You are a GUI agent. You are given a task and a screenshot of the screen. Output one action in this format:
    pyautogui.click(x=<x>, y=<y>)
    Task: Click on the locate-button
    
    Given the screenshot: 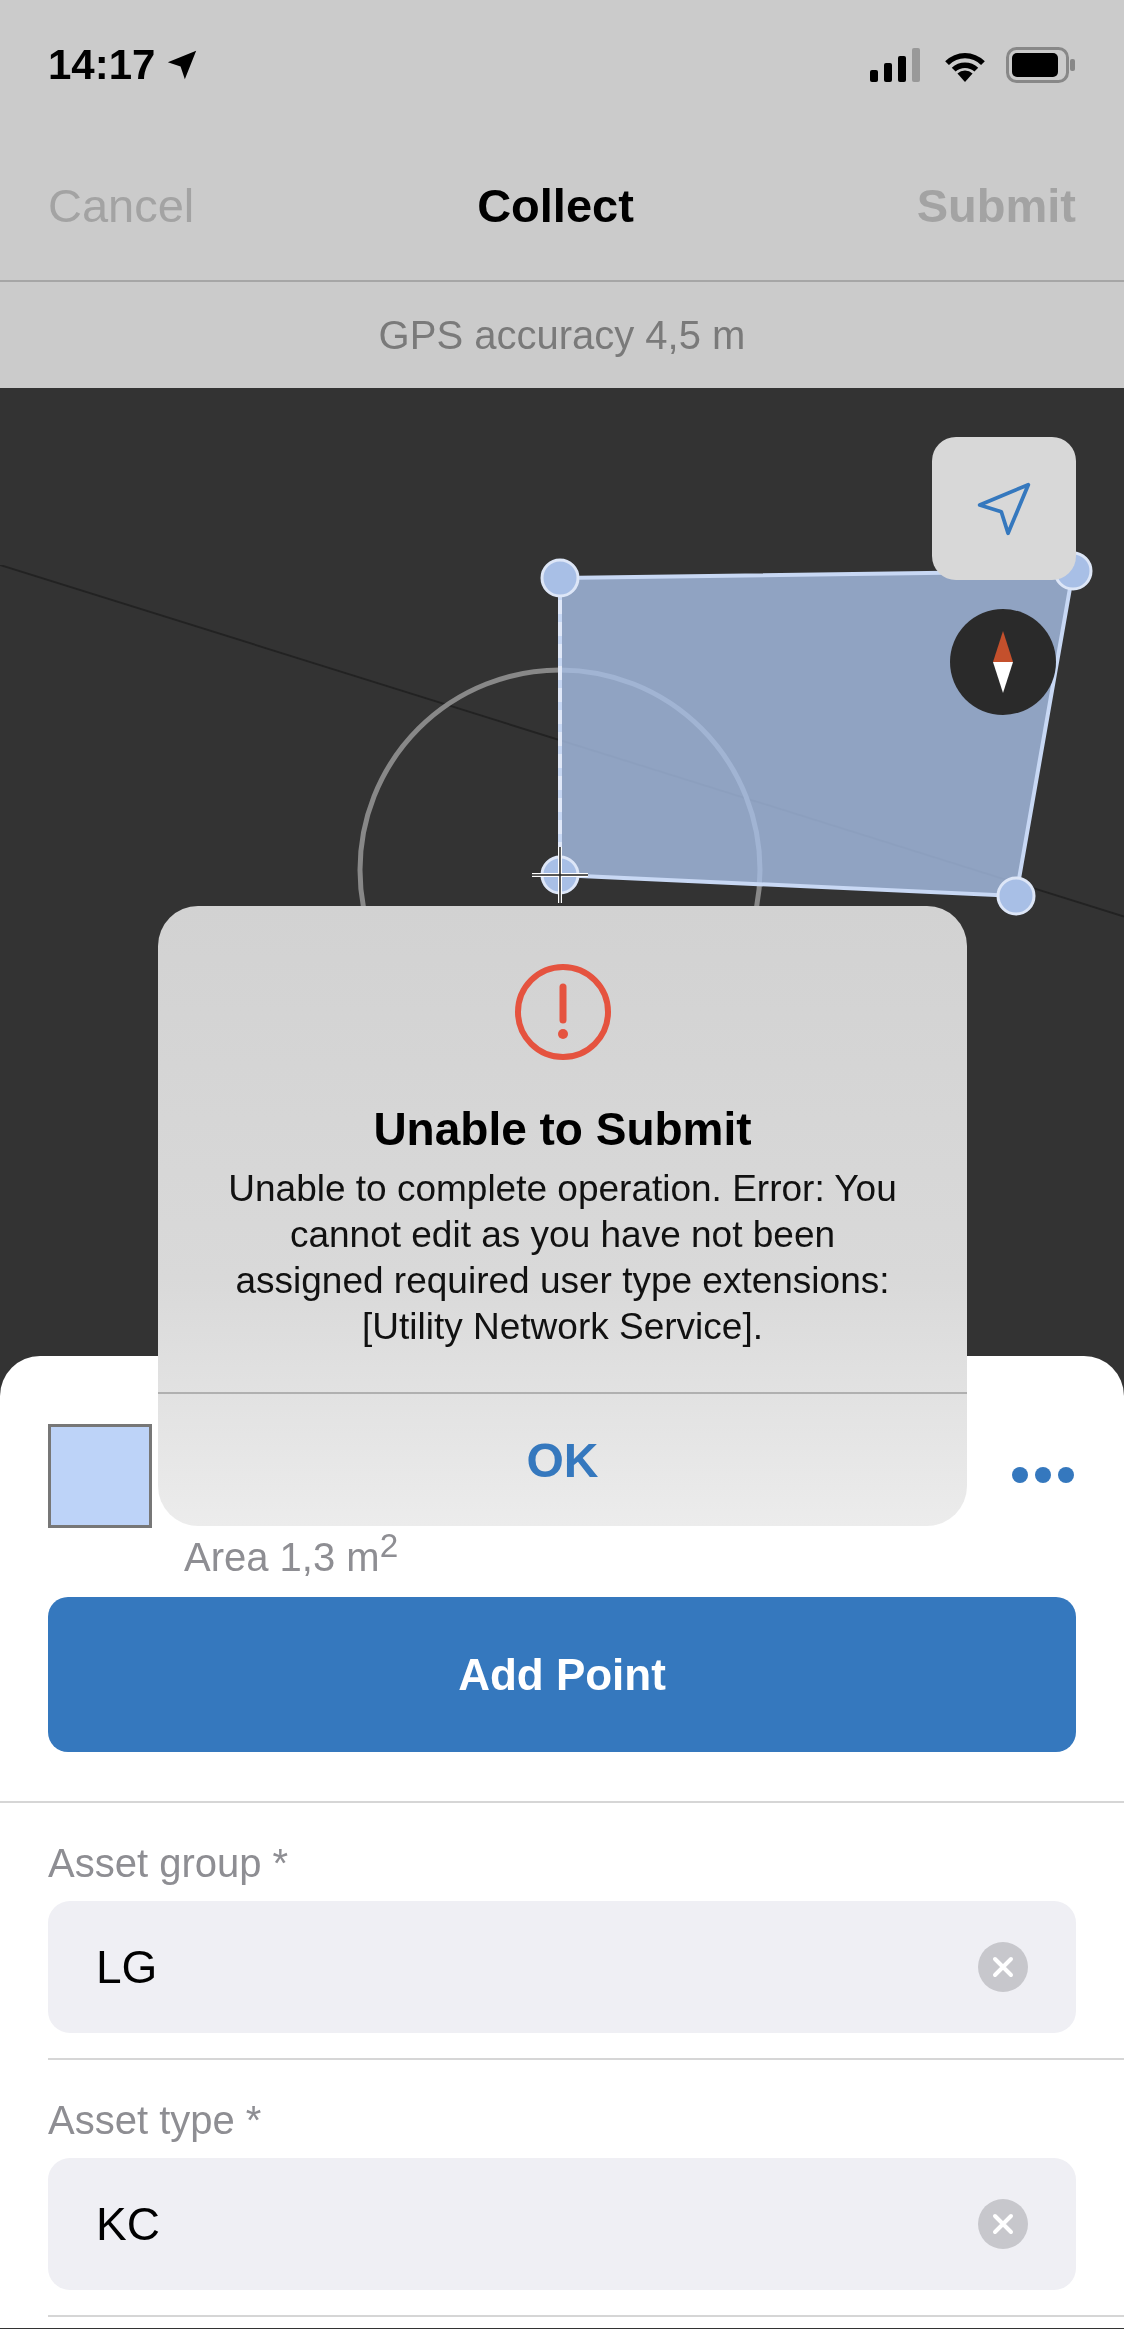 What is the action you would take?
    pyautogui.click(x=1004, y=508)
    